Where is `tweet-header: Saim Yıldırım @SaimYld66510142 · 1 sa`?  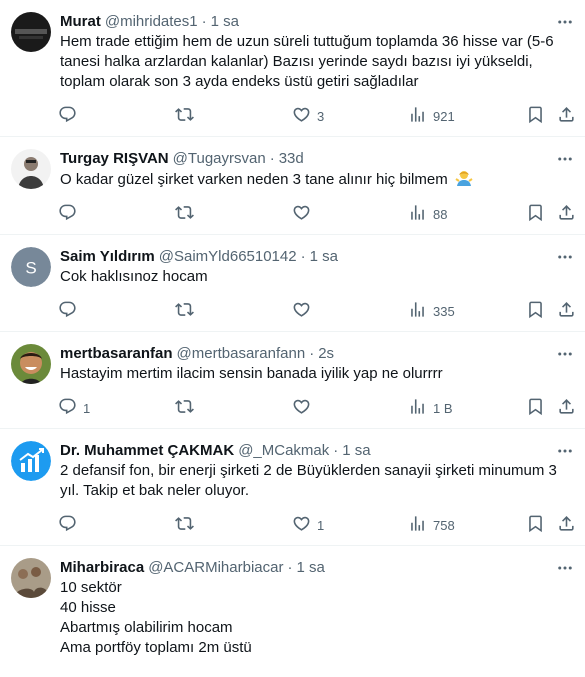
tweet-header: Saim Yıldırım @SaimYld66510142 · 1 sa is located at coordinates (314, 257).